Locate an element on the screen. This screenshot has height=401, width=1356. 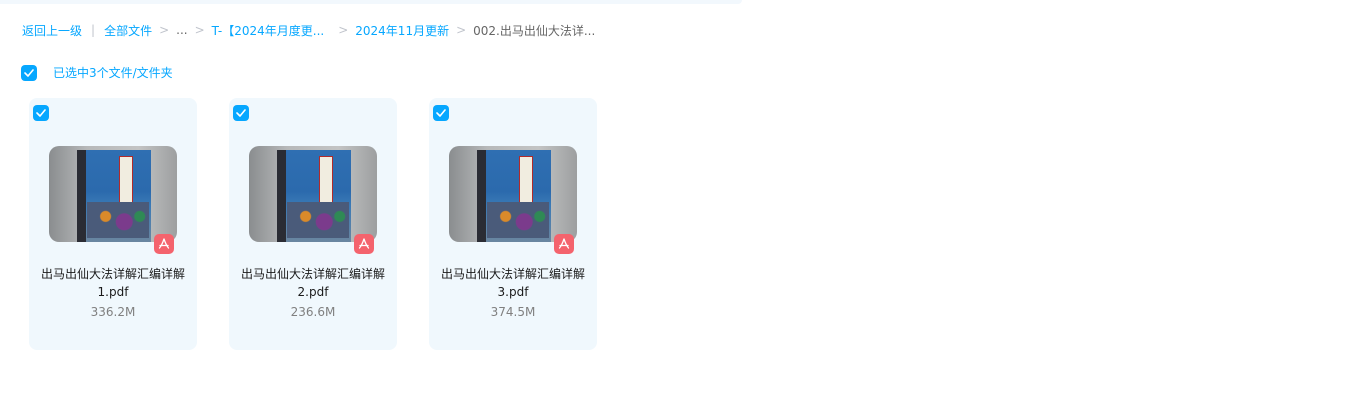
file-name: 出马出仙大法详解汇编详解 1.pdf is located at coordinates (113, 283).